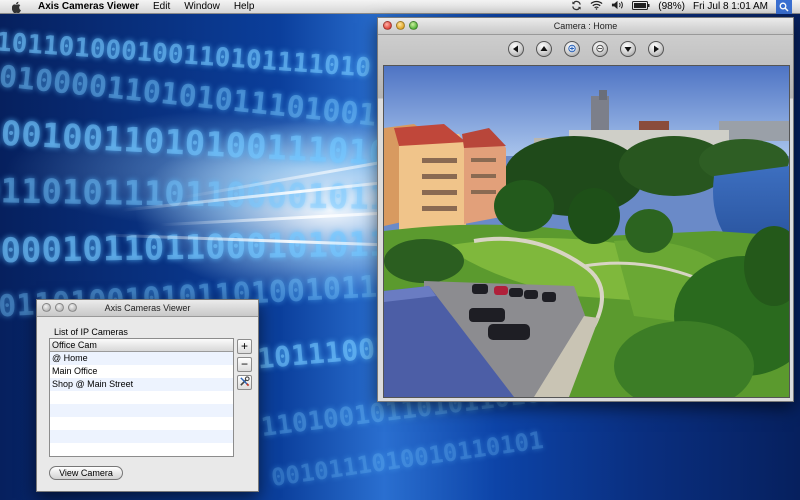 The image size is (800, 500). I want to click on table-row: @ Home, so click(141, 358).